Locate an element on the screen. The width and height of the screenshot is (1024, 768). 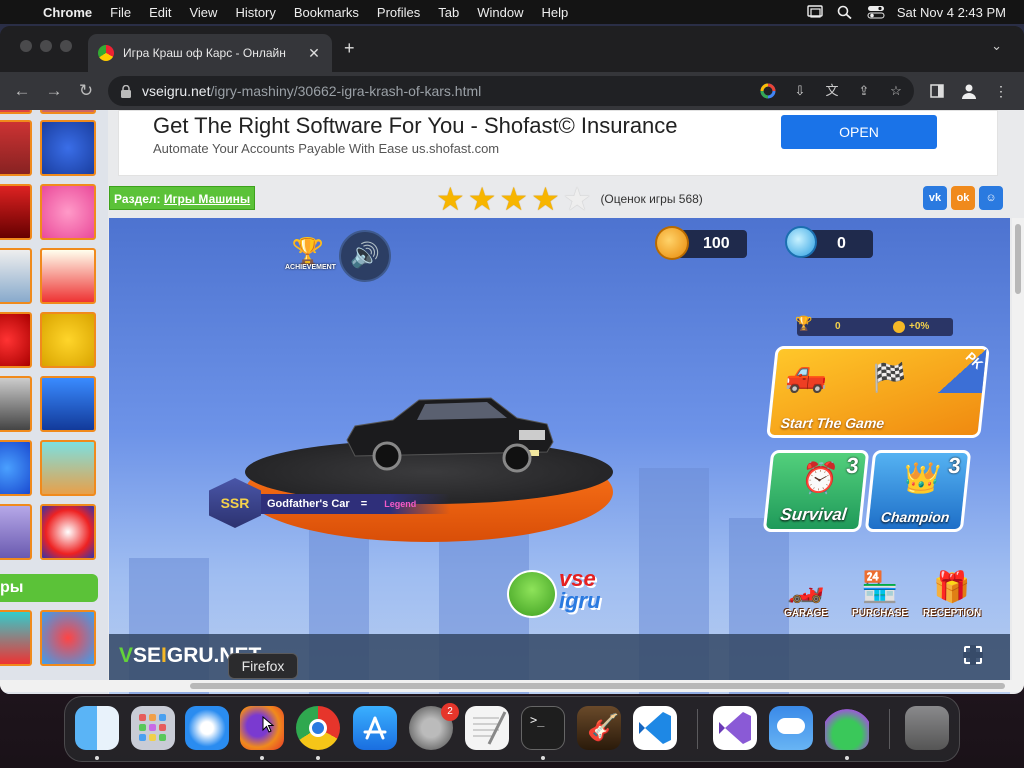
menu-window: Window is located at coordinates (500, 12).